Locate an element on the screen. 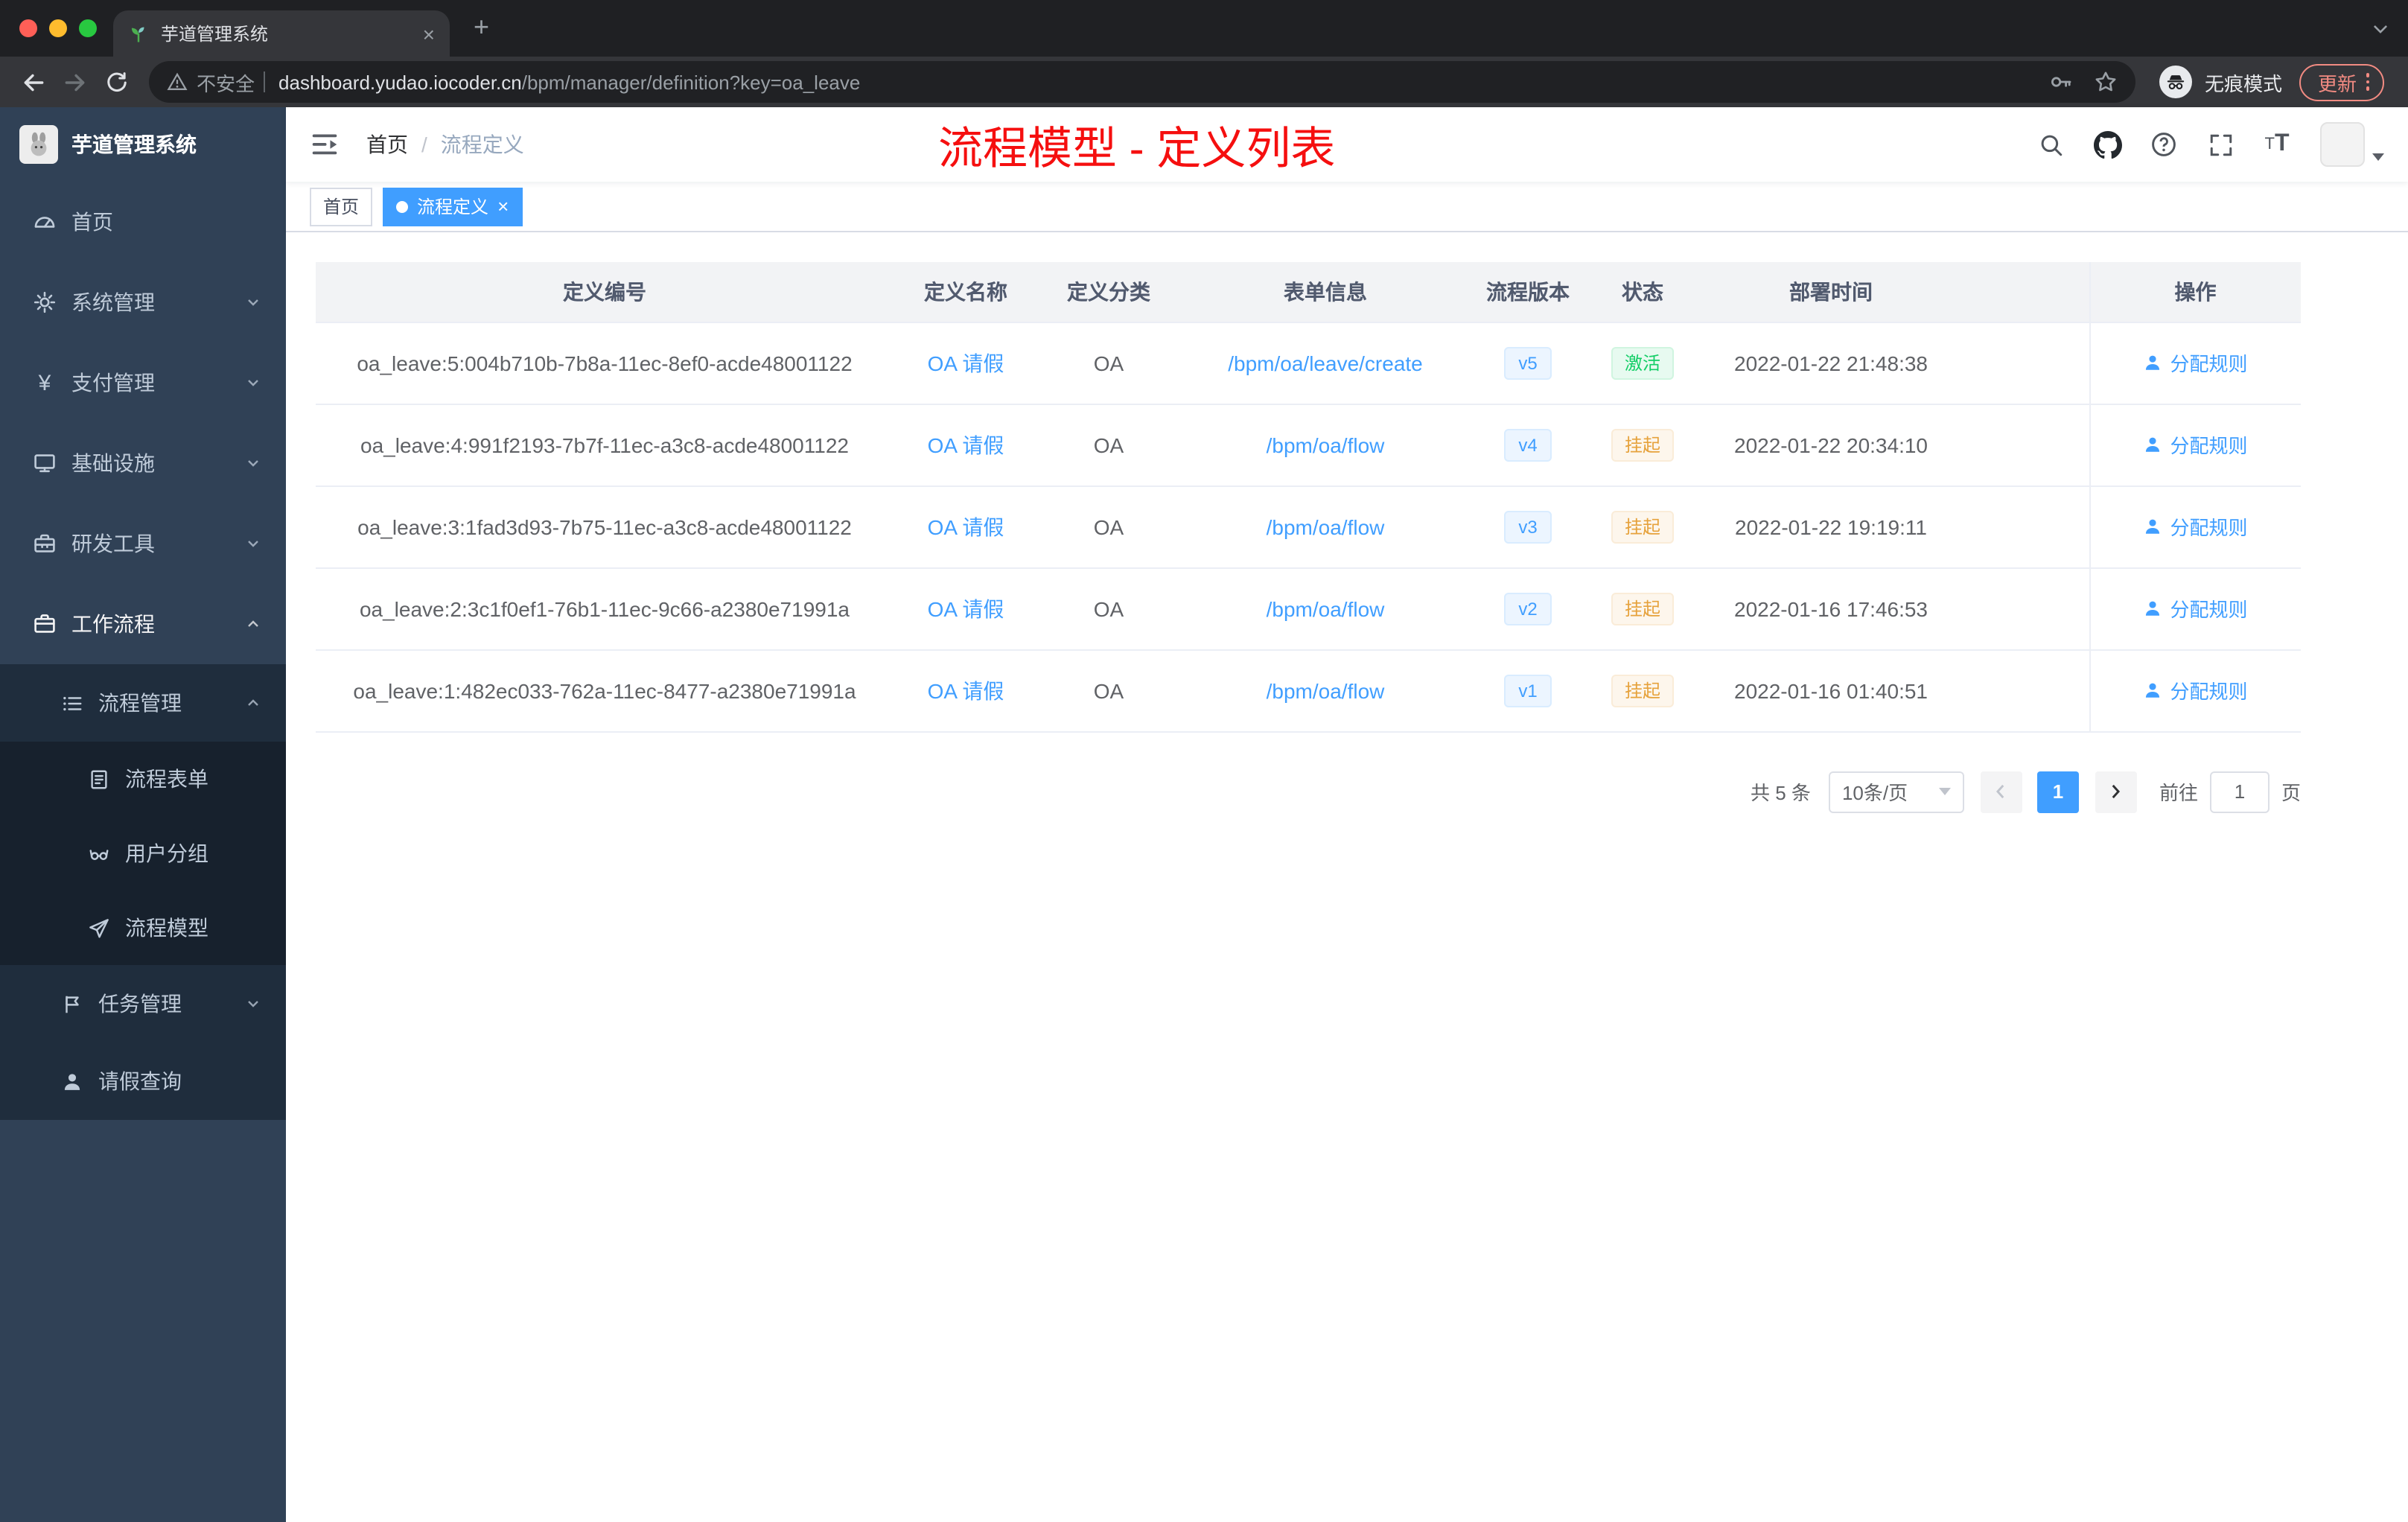 The width and height of the screenshot is (2408, 1522). yen-icon: ¥ is located at coordinates (44, 382).